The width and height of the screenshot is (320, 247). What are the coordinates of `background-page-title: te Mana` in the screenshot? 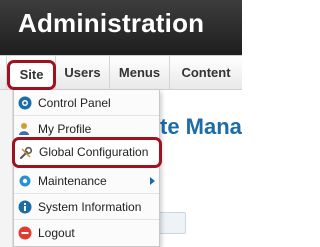 It's located at (201, 126).